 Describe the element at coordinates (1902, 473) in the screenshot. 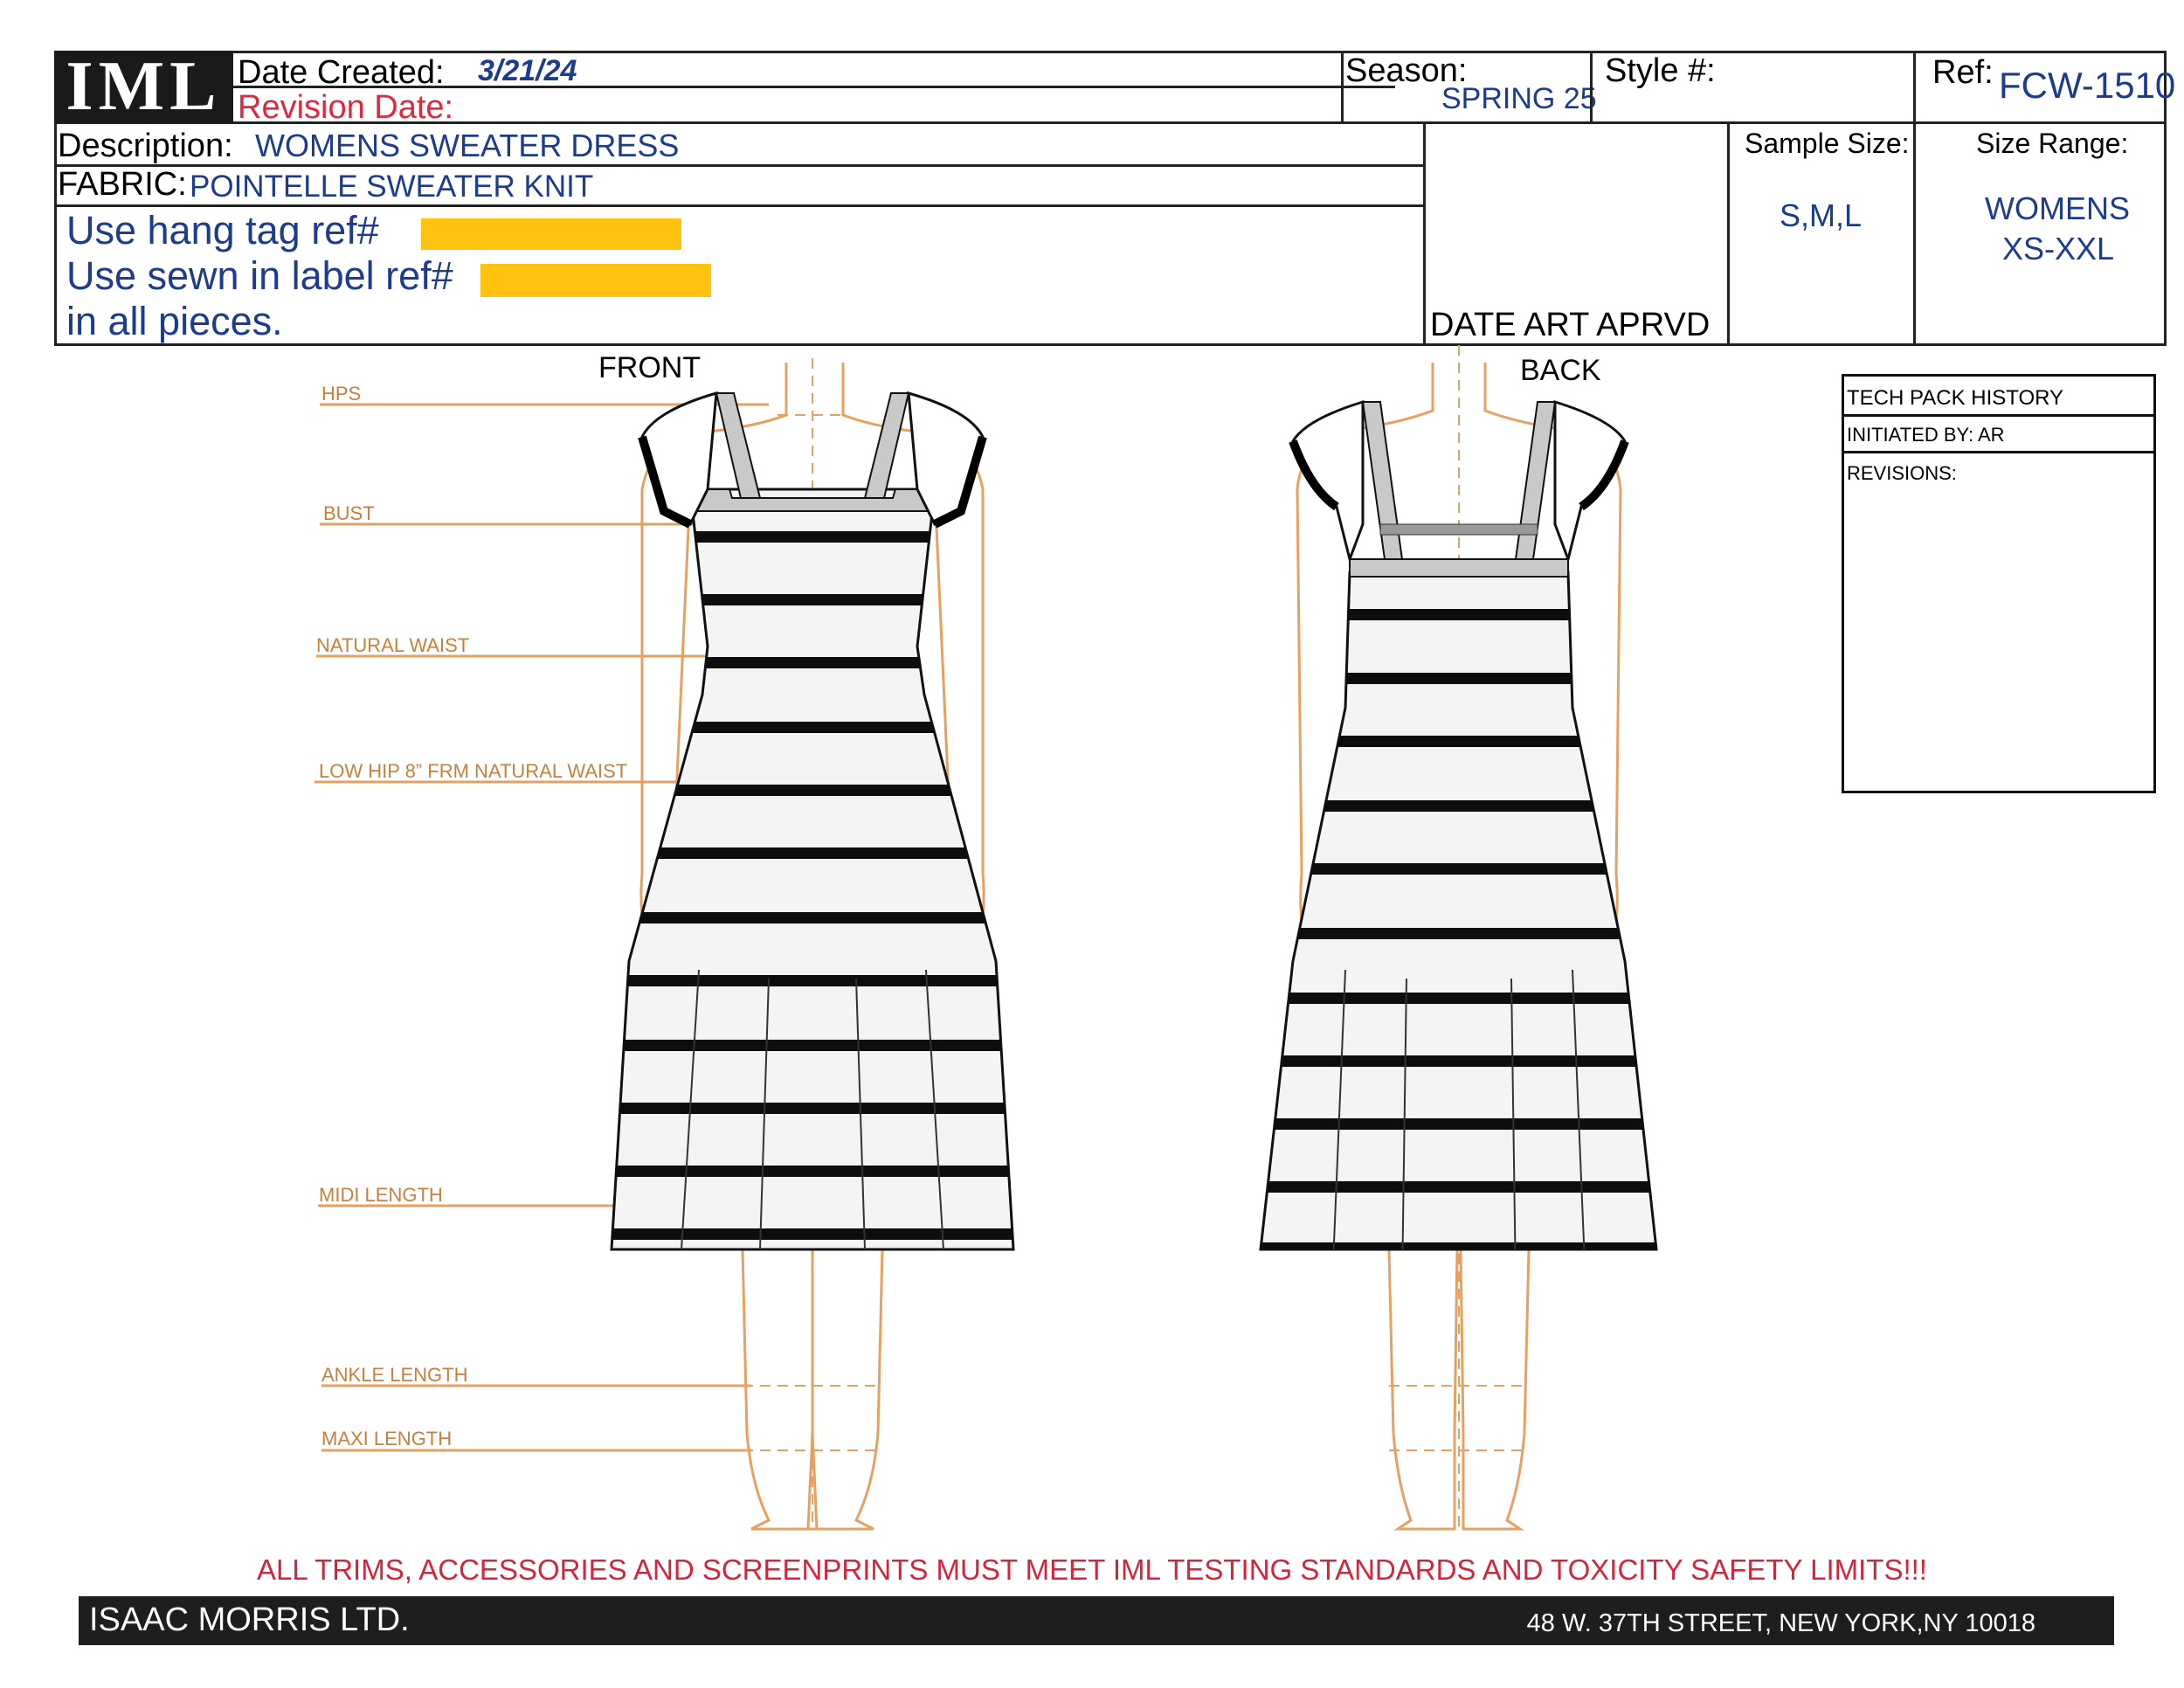

I see `revisions-label: REVISIONS:` at that location.